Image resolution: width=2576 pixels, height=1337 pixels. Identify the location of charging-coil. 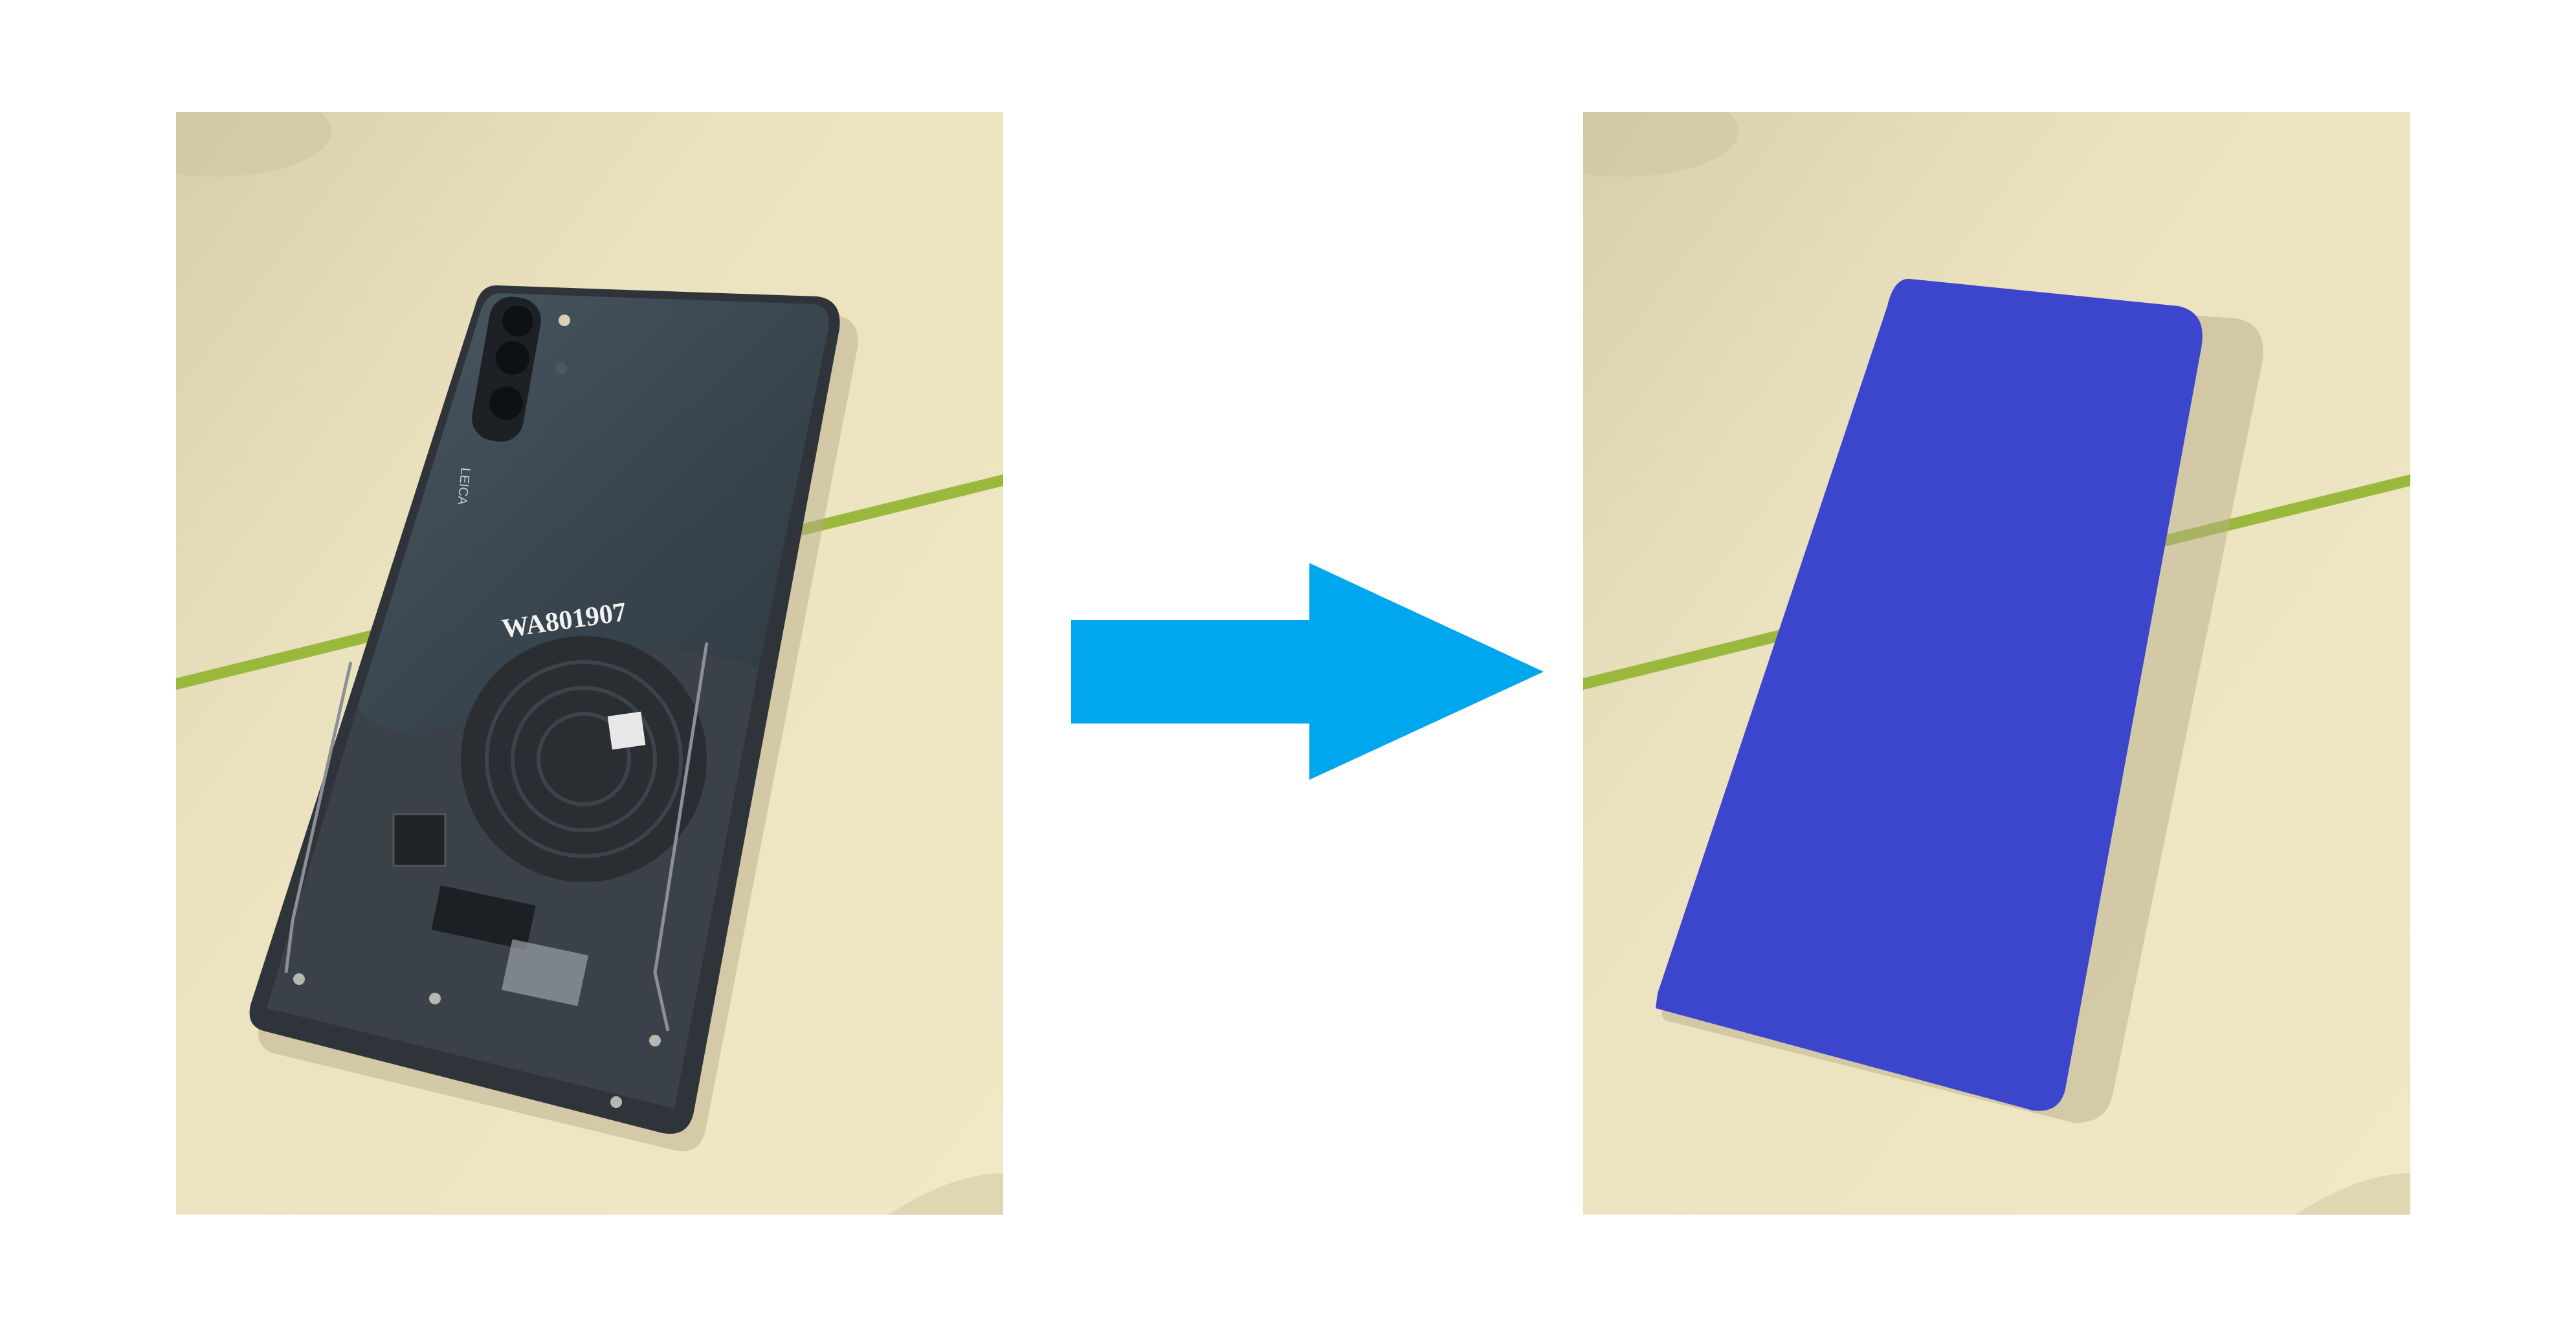
(584, 759).